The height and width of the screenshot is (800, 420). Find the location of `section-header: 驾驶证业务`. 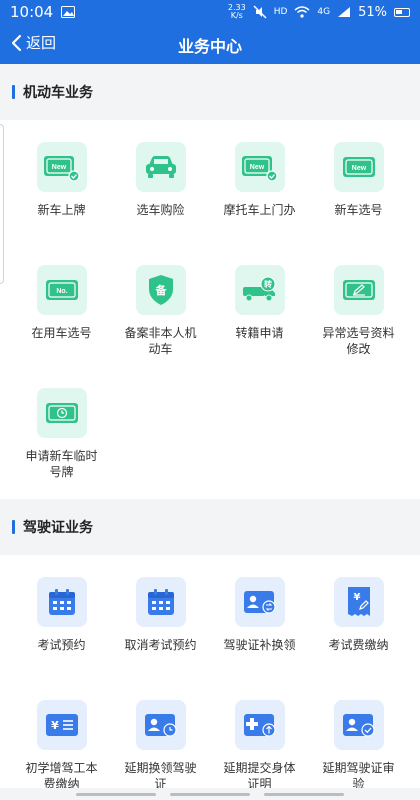

section-header: 驾驶证业务 is located at coordinates (210, 527).